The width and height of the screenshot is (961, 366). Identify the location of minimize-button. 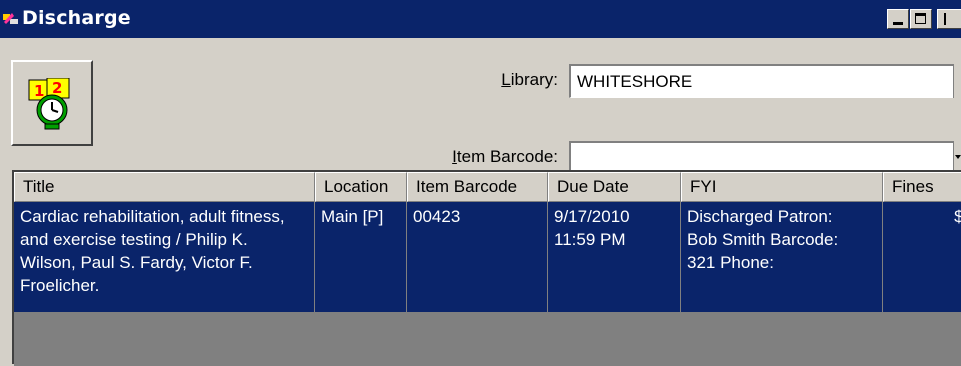
(898, 19).